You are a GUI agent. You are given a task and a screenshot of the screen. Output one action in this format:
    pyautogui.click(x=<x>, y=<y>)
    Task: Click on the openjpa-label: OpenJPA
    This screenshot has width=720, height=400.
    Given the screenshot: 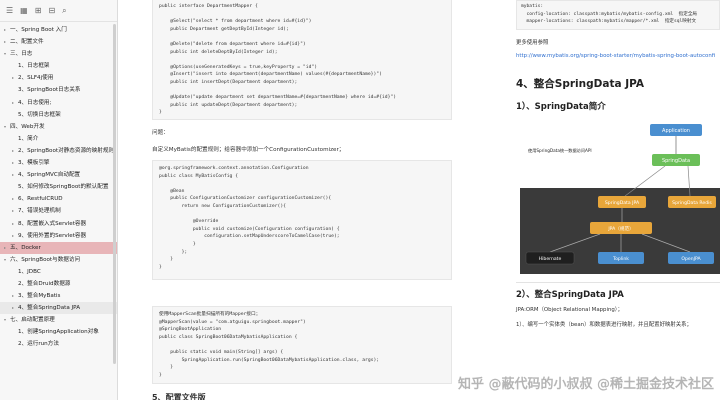 What is the action you would take?
    pyautogui.click(x=691, y=259)
    